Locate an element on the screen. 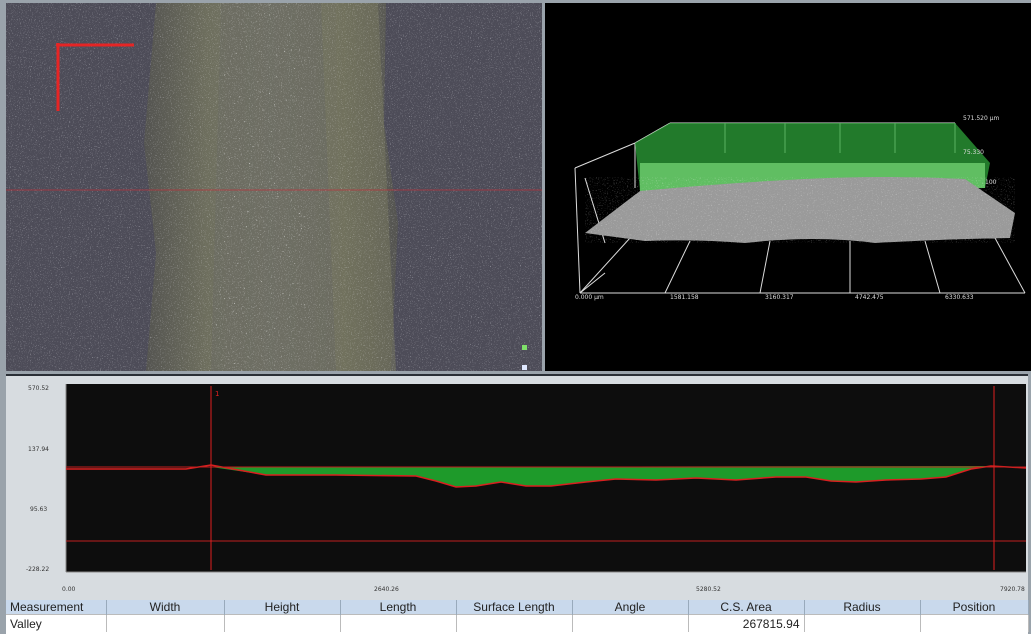 This screenshot has height=634, width=1031. column-header: Position is located at coordinates (974, 607).